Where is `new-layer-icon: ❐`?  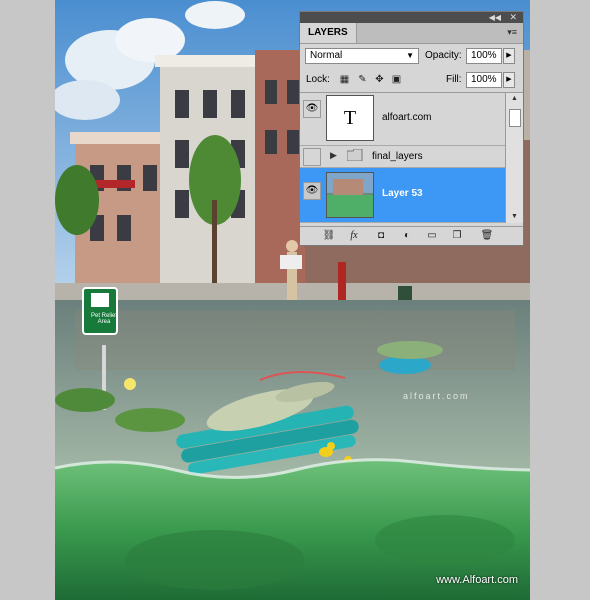
new-layer-icon: ❐ is located at coordinates (457, 236).